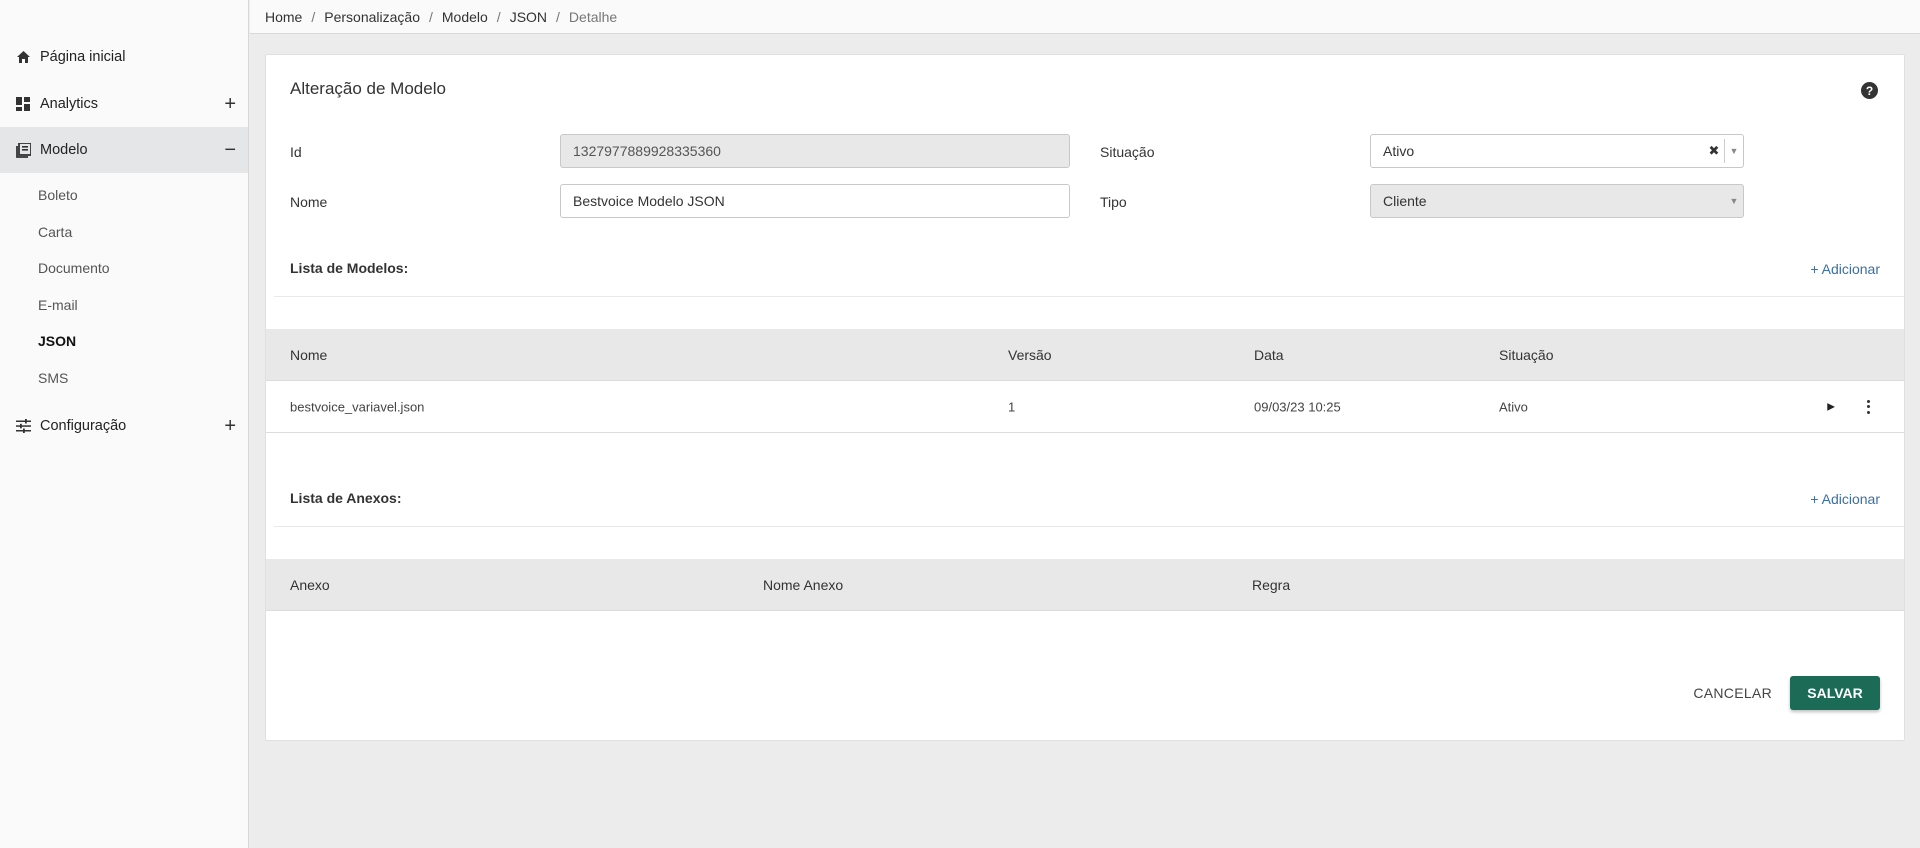 Image resolution: width=1920 pixels, height=848 pixels. I want to click on sidebar-subitem-email: E-mail, so click(124, 305).